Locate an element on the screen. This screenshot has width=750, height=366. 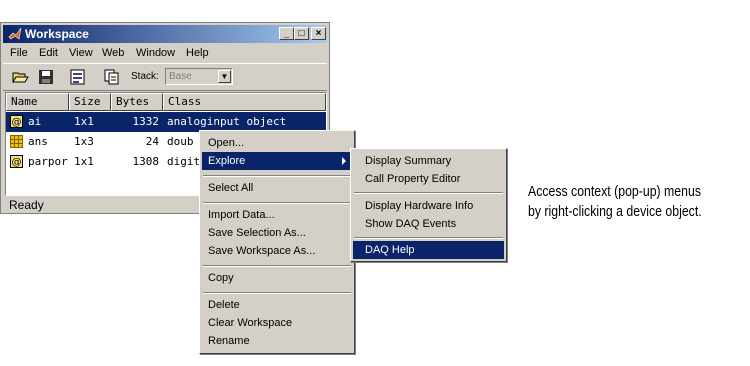
cell-bytes: 1332 is located at coordinates (146, 121).